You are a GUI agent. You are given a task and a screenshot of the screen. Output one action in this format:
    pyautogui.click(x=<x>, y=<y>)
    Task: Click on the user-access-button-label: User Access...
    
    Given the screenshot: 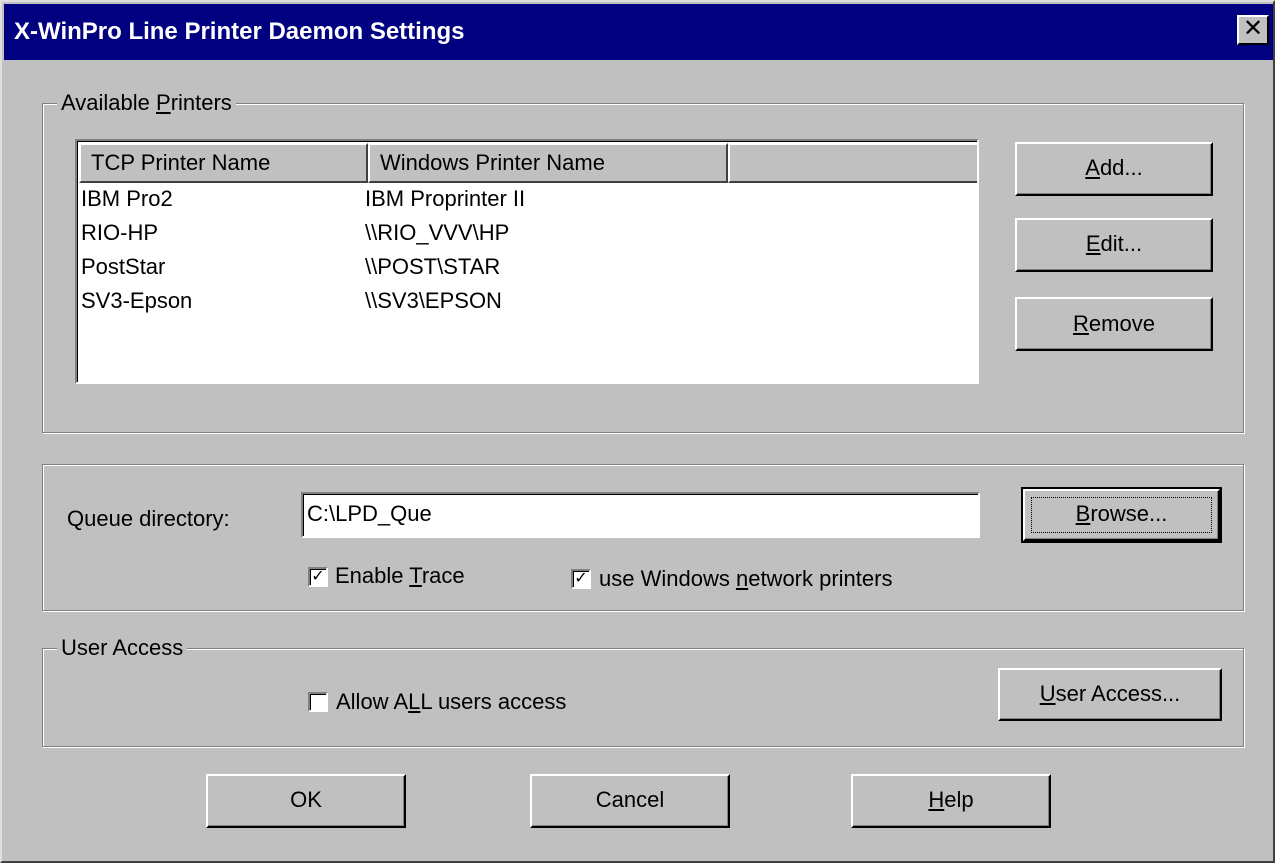 What is the action you would take?
    pyautogui.click(x=1110, y=693)
    